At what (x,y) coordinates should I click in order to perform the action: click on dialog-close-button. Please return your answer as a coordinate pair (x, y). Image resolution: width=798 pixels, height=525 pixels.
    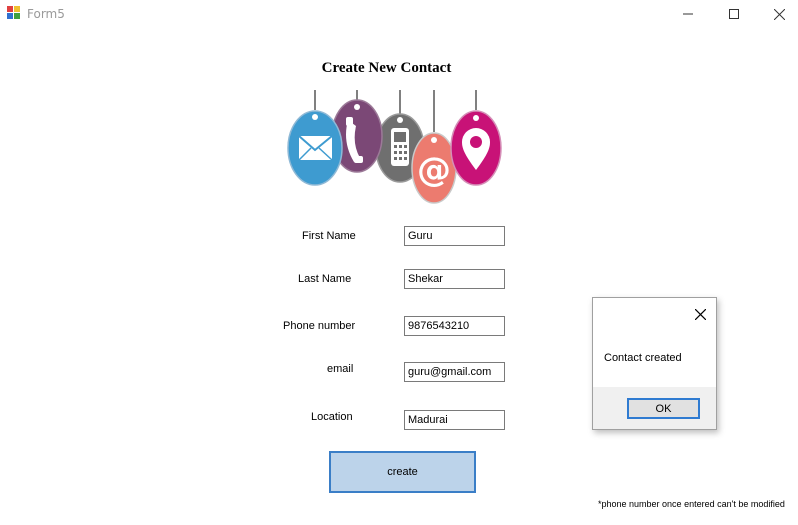
    Looking at the image, I should click on (700, 314).